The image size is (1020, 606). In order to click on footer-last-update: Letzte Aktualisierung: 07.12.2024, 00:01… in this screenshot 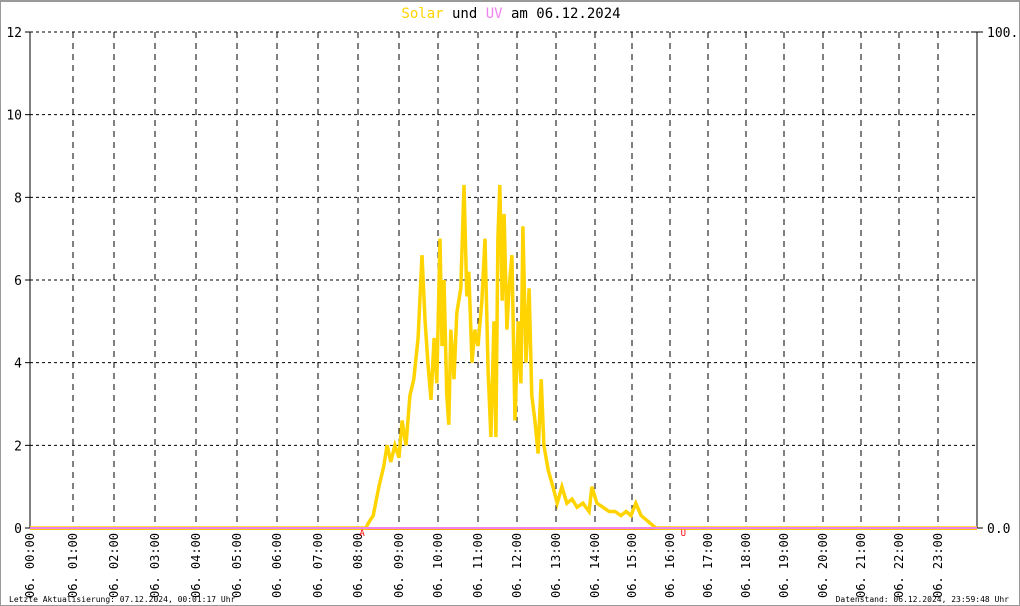, I will do `click(122, 599)`.